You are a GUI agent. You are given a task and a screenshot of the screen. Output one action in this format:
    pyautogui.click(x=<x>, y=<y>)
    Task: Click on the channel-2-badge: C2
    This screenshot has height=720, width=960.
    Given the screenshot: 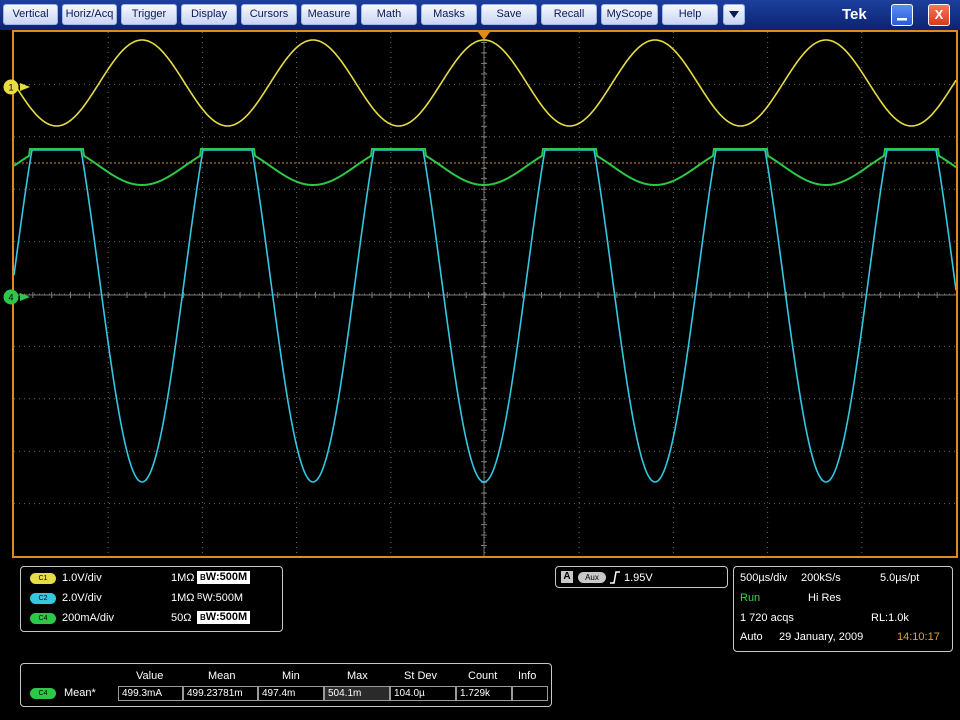 What is the action you would take?
    pyautogui.click(x=43, y=598)
    